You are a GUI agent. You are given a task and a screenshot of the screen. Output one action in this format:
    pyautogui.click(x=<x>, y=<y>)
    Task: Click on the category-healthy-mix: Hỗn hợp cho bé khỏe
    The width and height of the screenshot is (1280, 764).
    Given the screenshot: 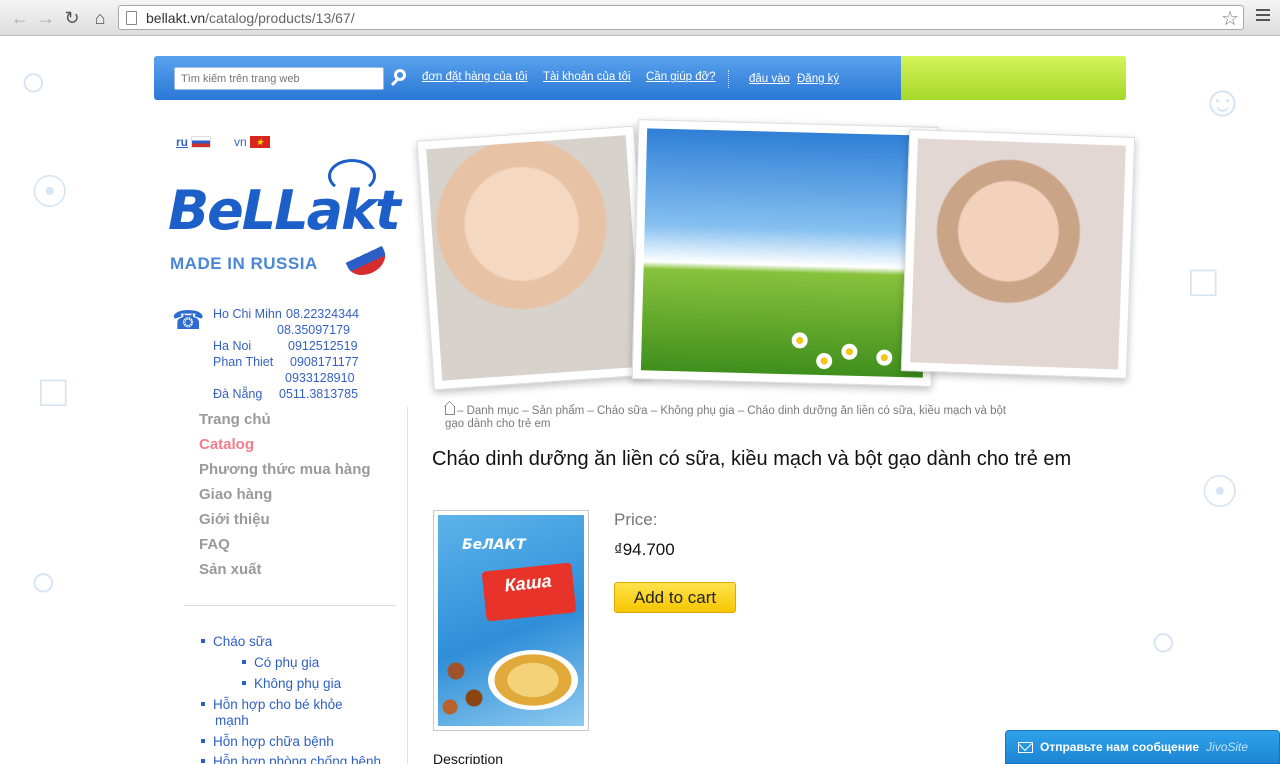 What is the action you would take?
    pyautogui.click(x=272, y=704)
    